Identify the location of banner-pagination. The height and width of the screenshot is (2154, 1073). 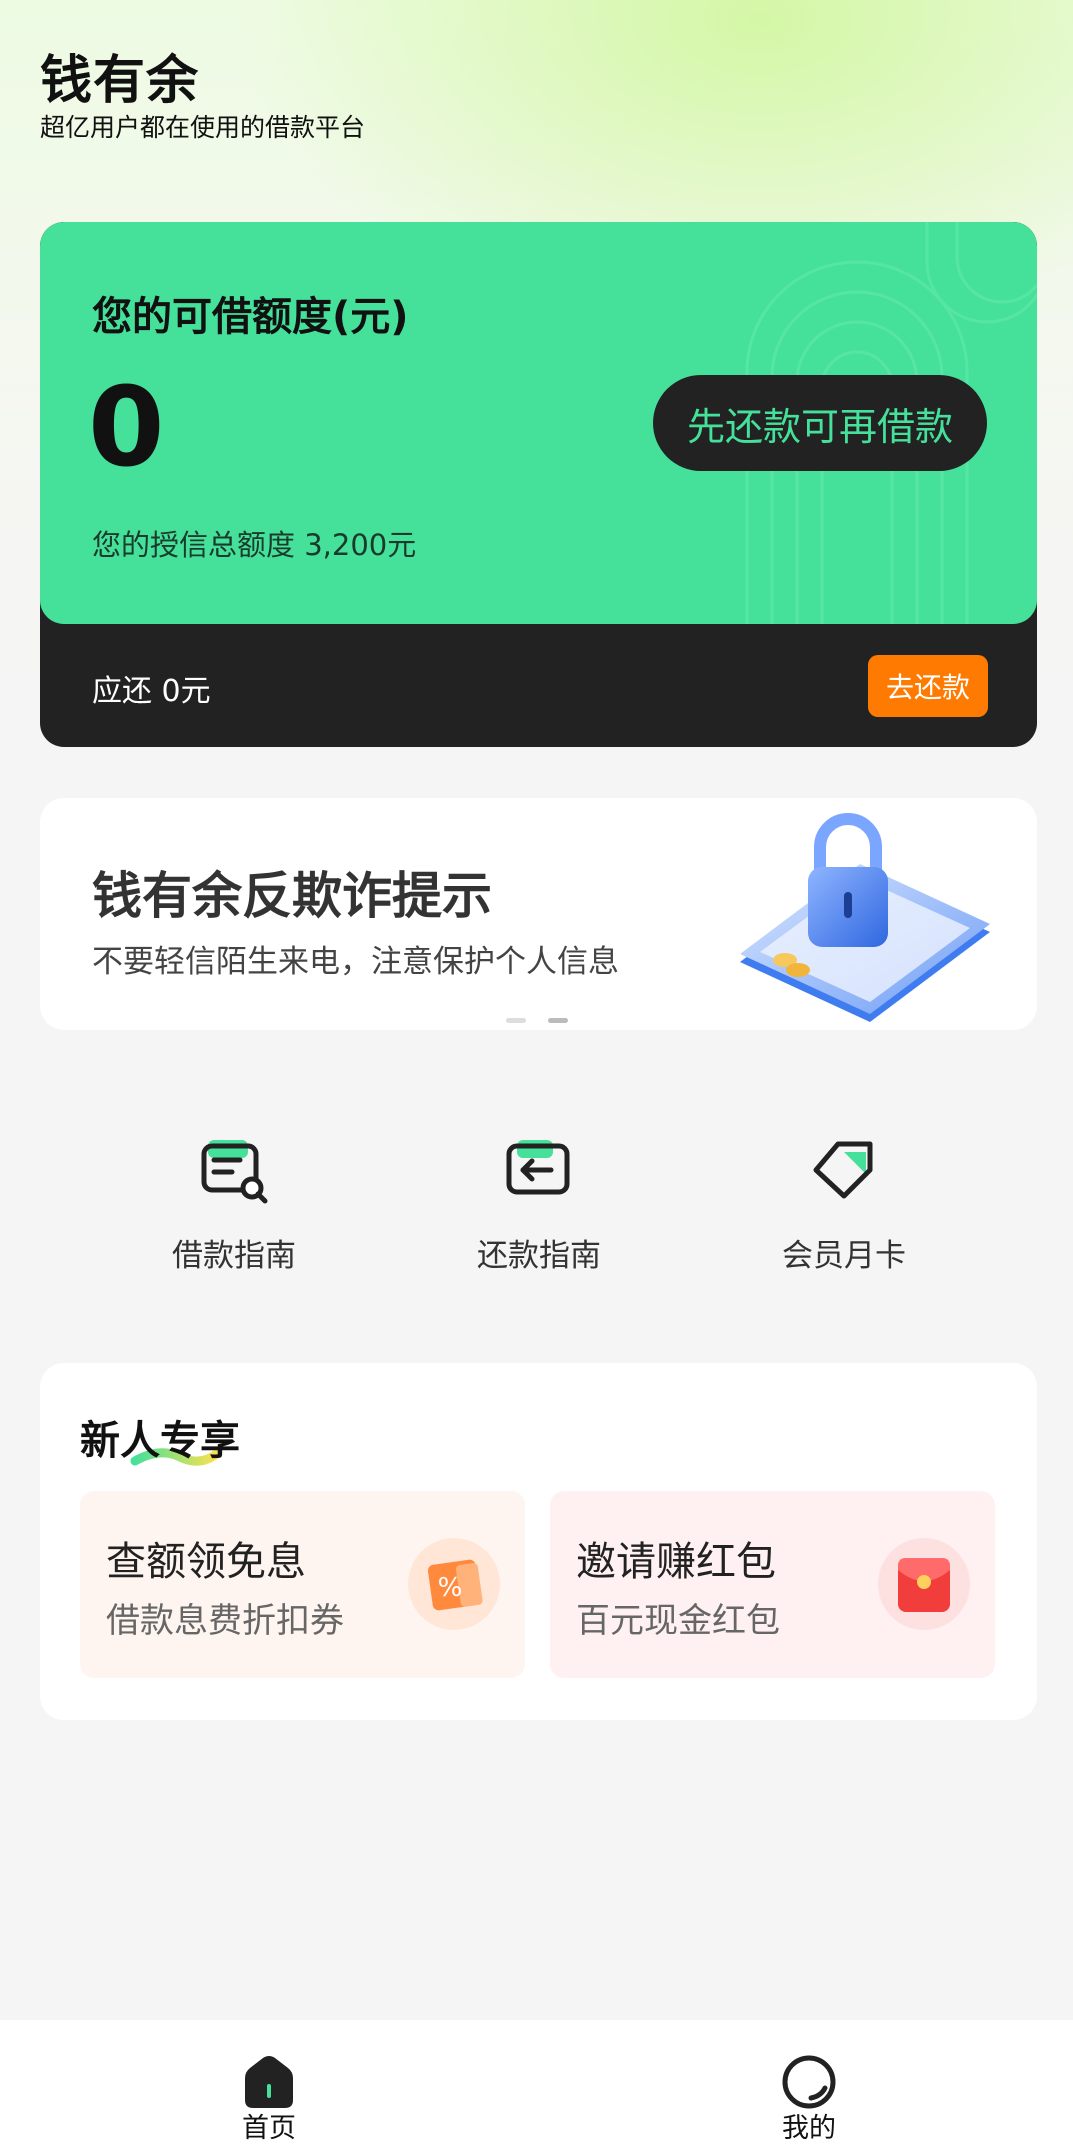
(537, 1020).